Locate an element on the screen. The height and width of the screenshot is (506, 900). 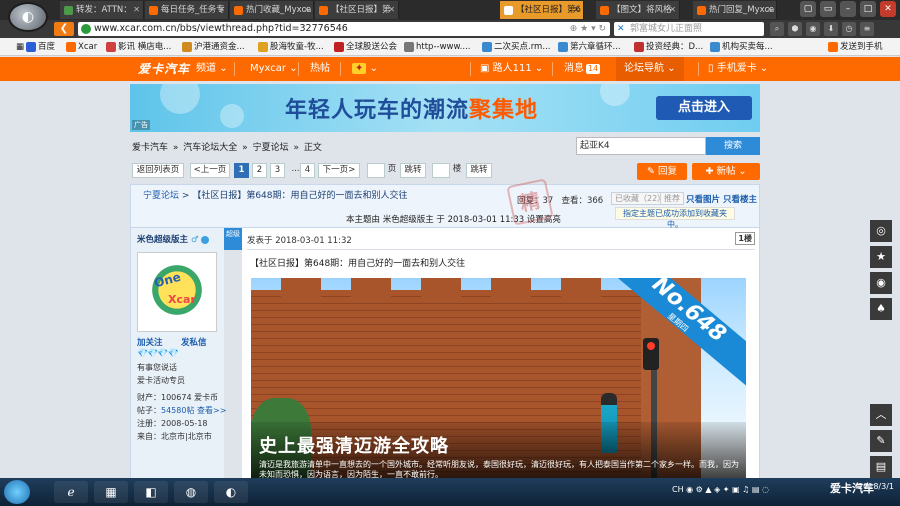
bookmark-item: 全球股送公会 is located at coordinates (365, 47).